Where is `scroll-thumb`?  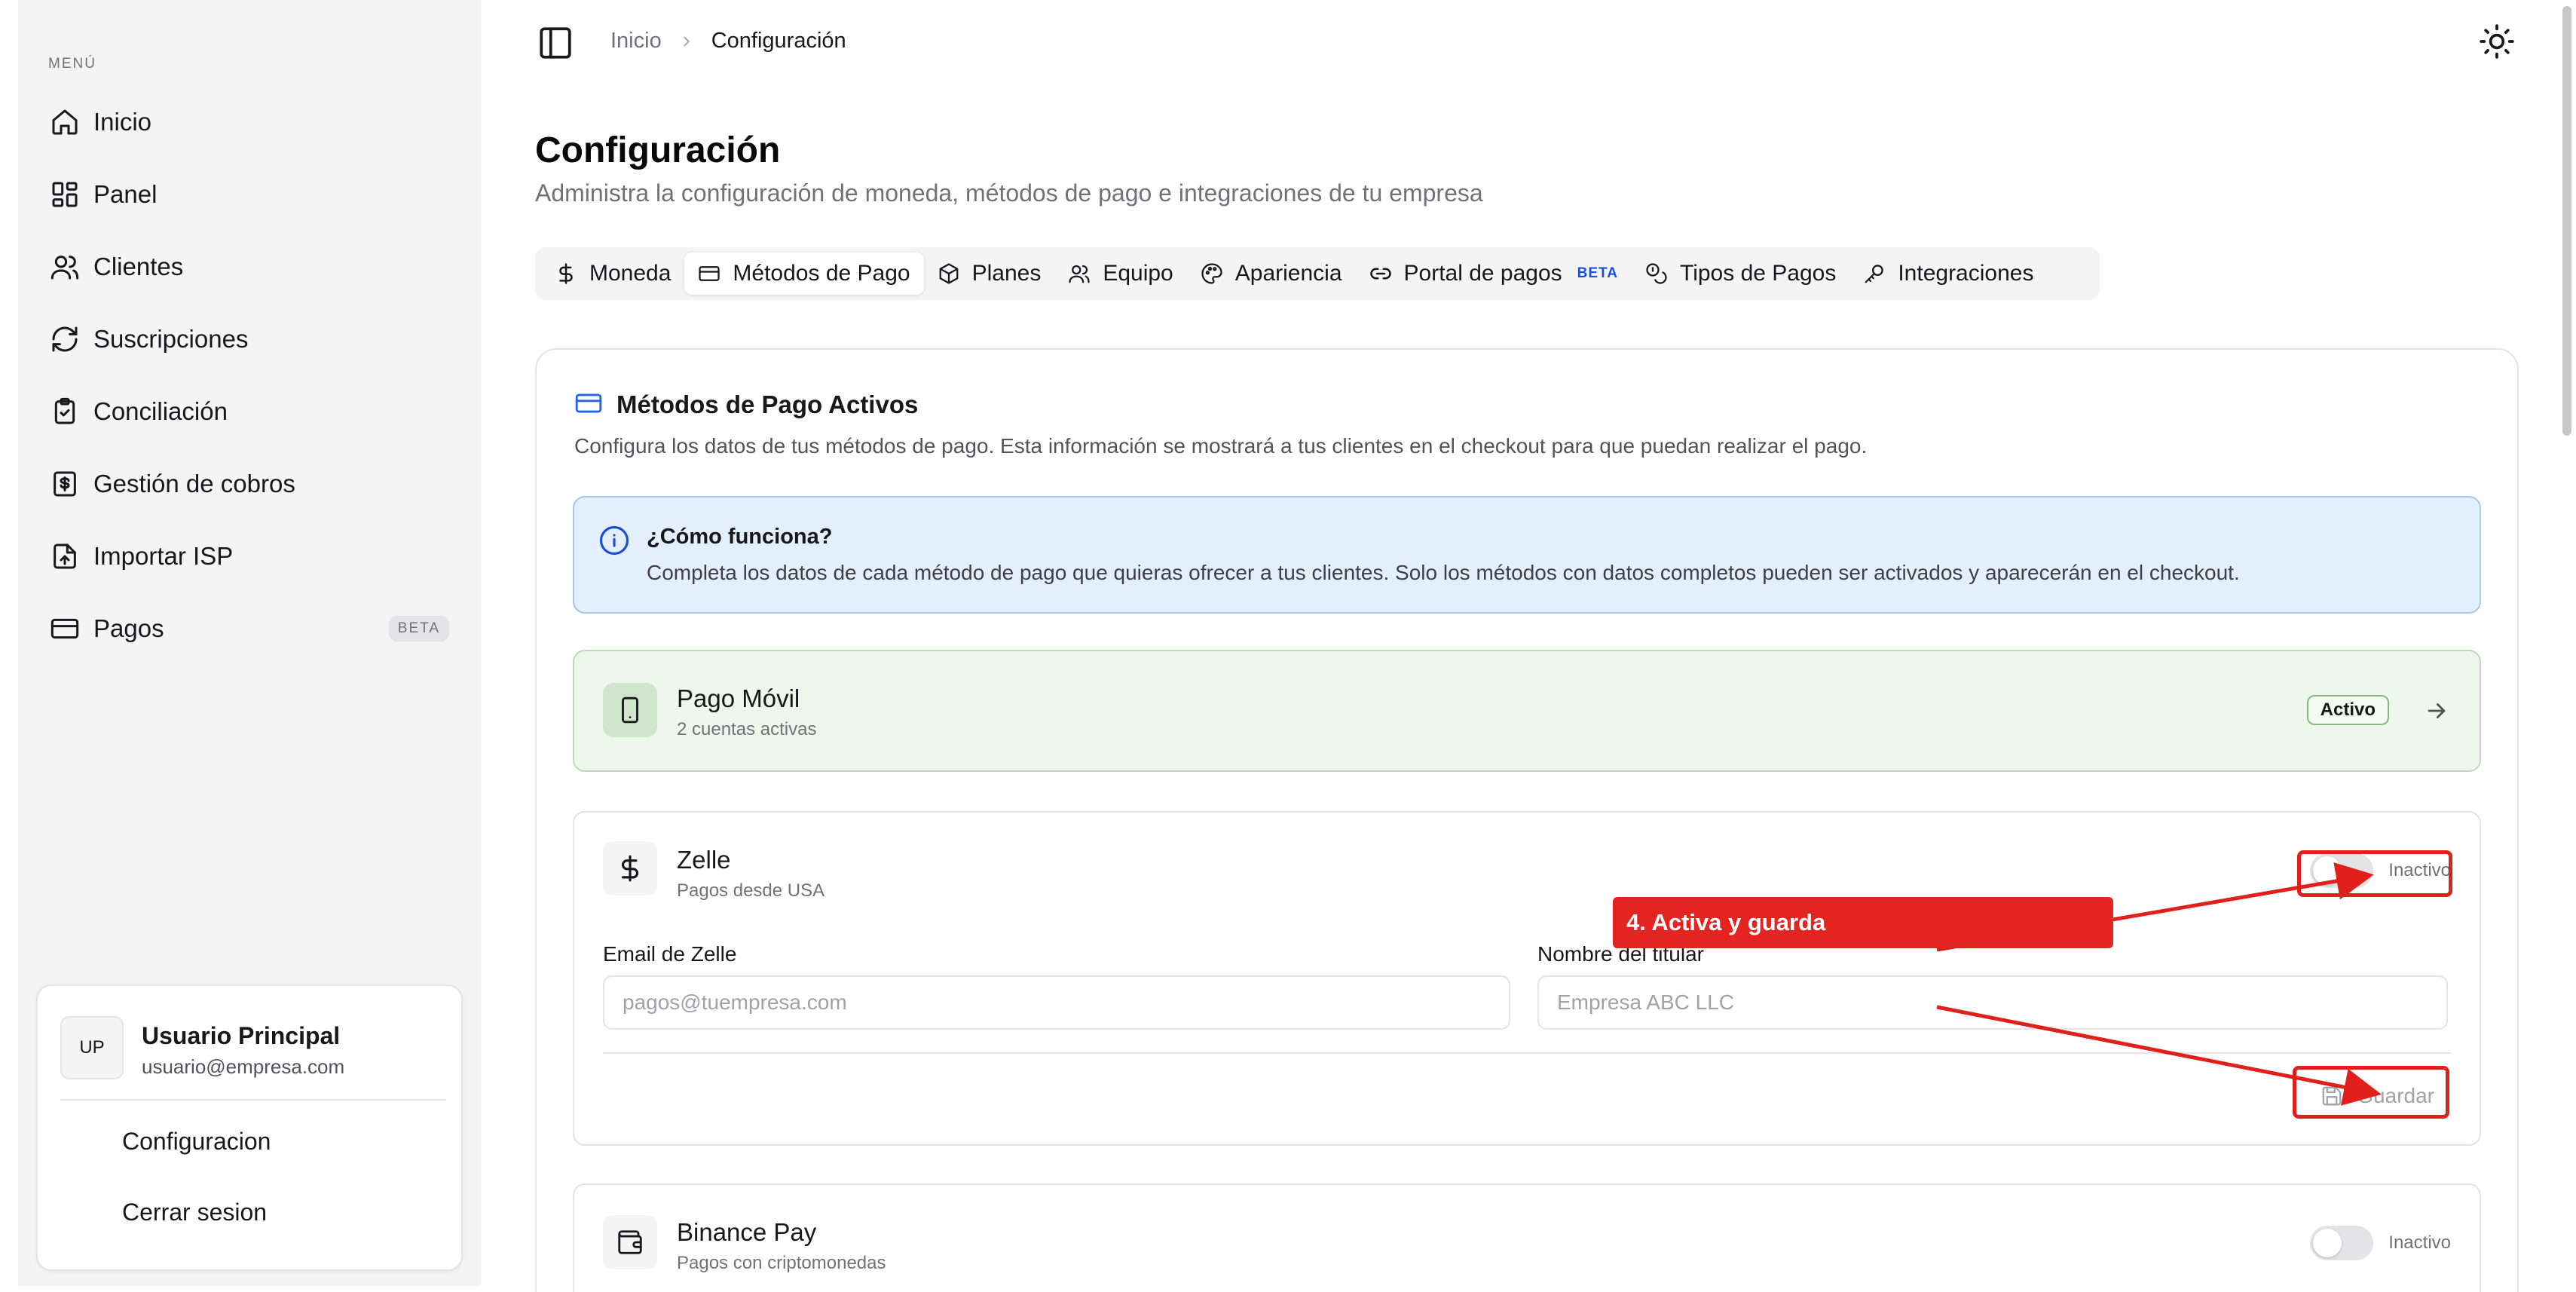 scroll-thumb is located at coordinates (2567, 221).